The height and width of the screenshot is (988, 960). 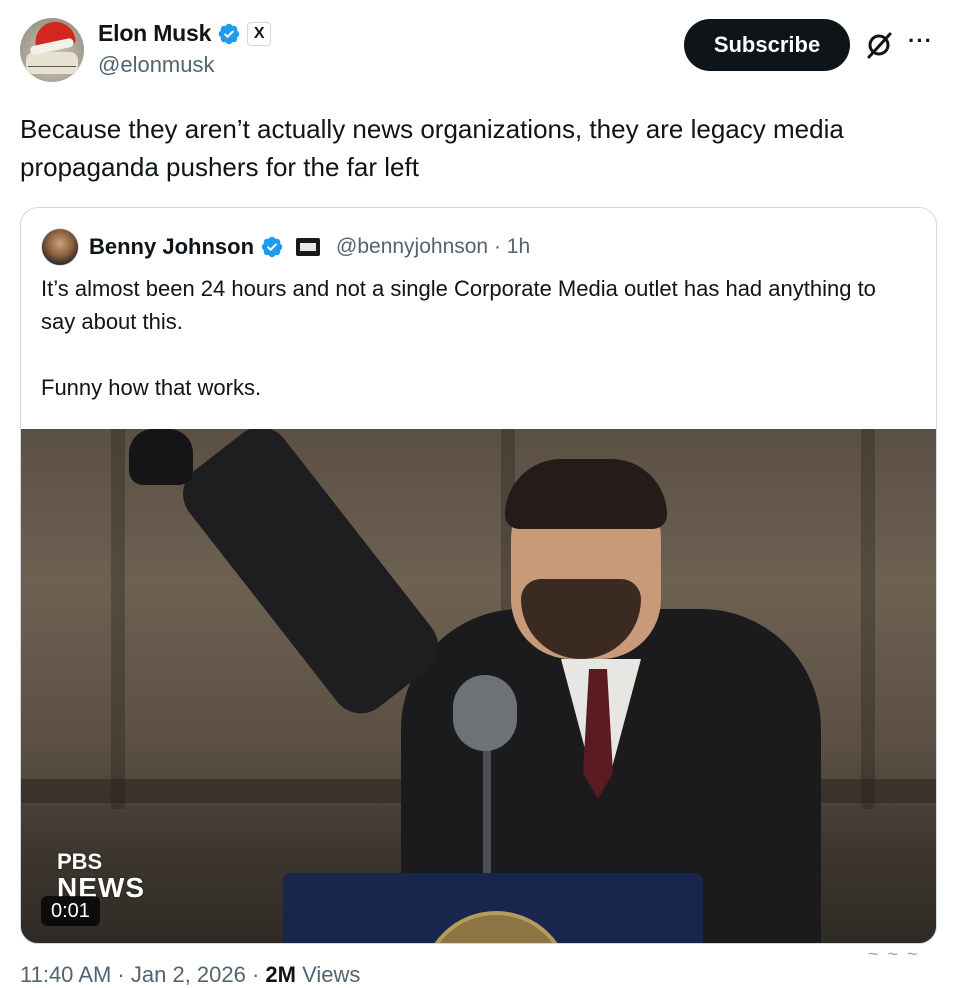 What do you see at coordinates (156, 65) in the screenshot?
I see `author-handle: @elonmusk` at bounding box center [156, 65].